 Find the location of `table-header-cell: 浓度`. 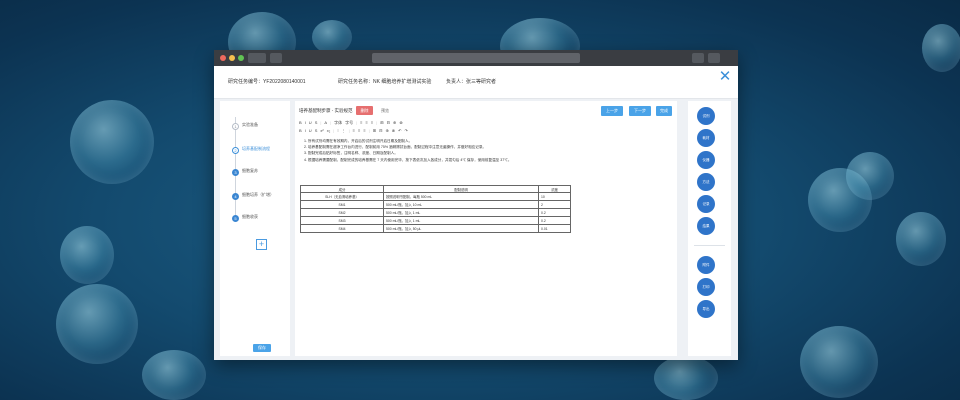

table-header-cell: 浓度 is located at coordinates (554, 189).